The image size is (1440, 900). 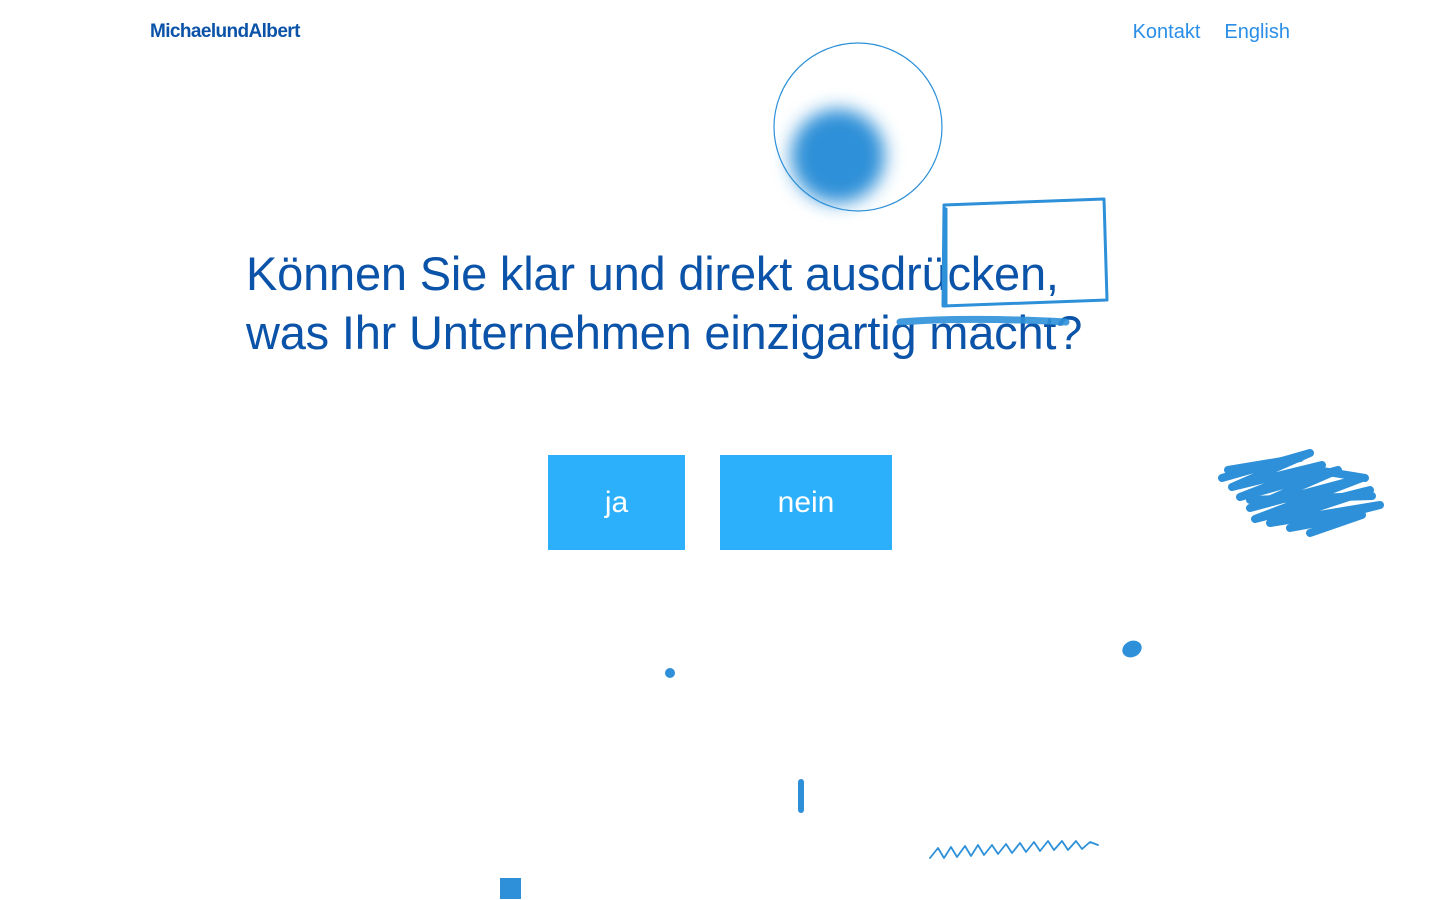 I want to click on nav-link-english: English, so click(x=1257, y=32).